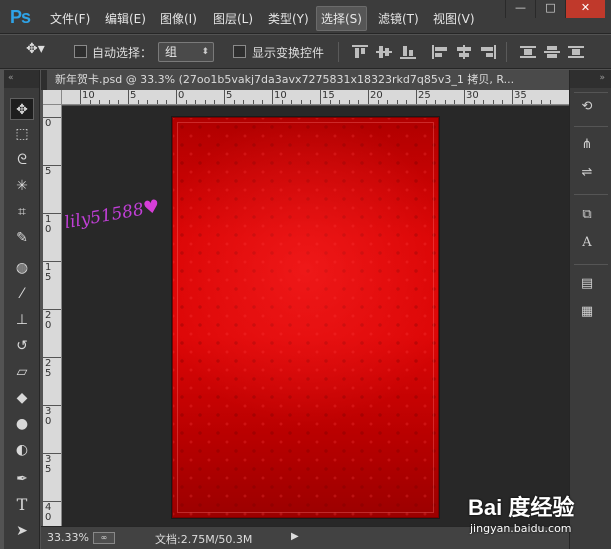  What do you see at coordinates (233, 18) in the screenshot?
I see `menu-layer: 图层(L)` at bounding box center [233, 18].